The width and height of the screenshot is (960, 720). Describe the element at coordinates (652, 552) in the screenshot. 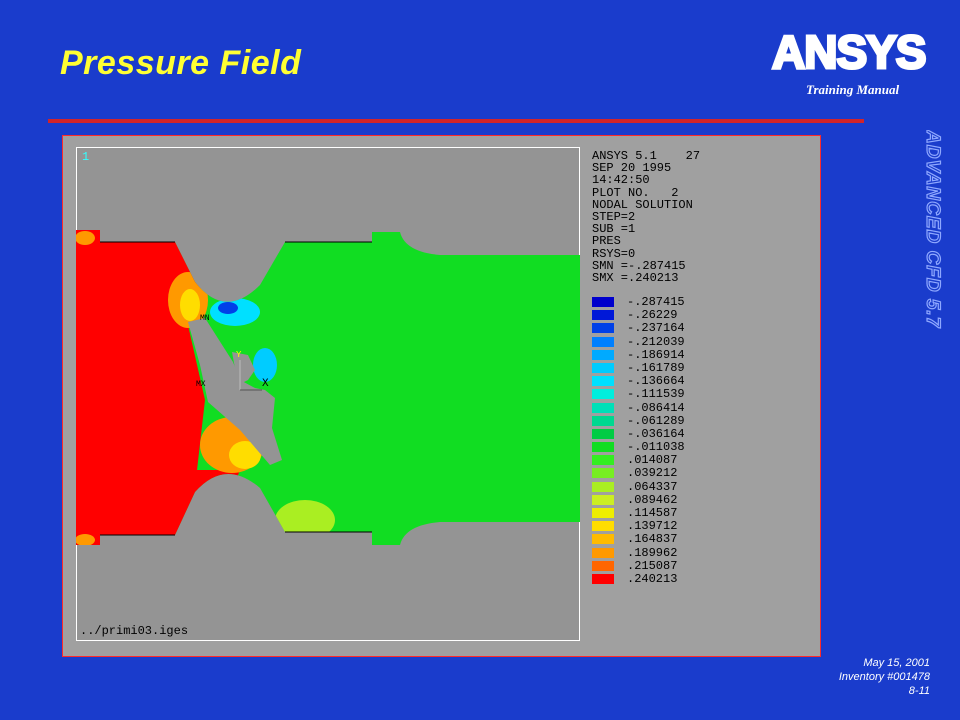

I see `legend-value: .189962` at that location.